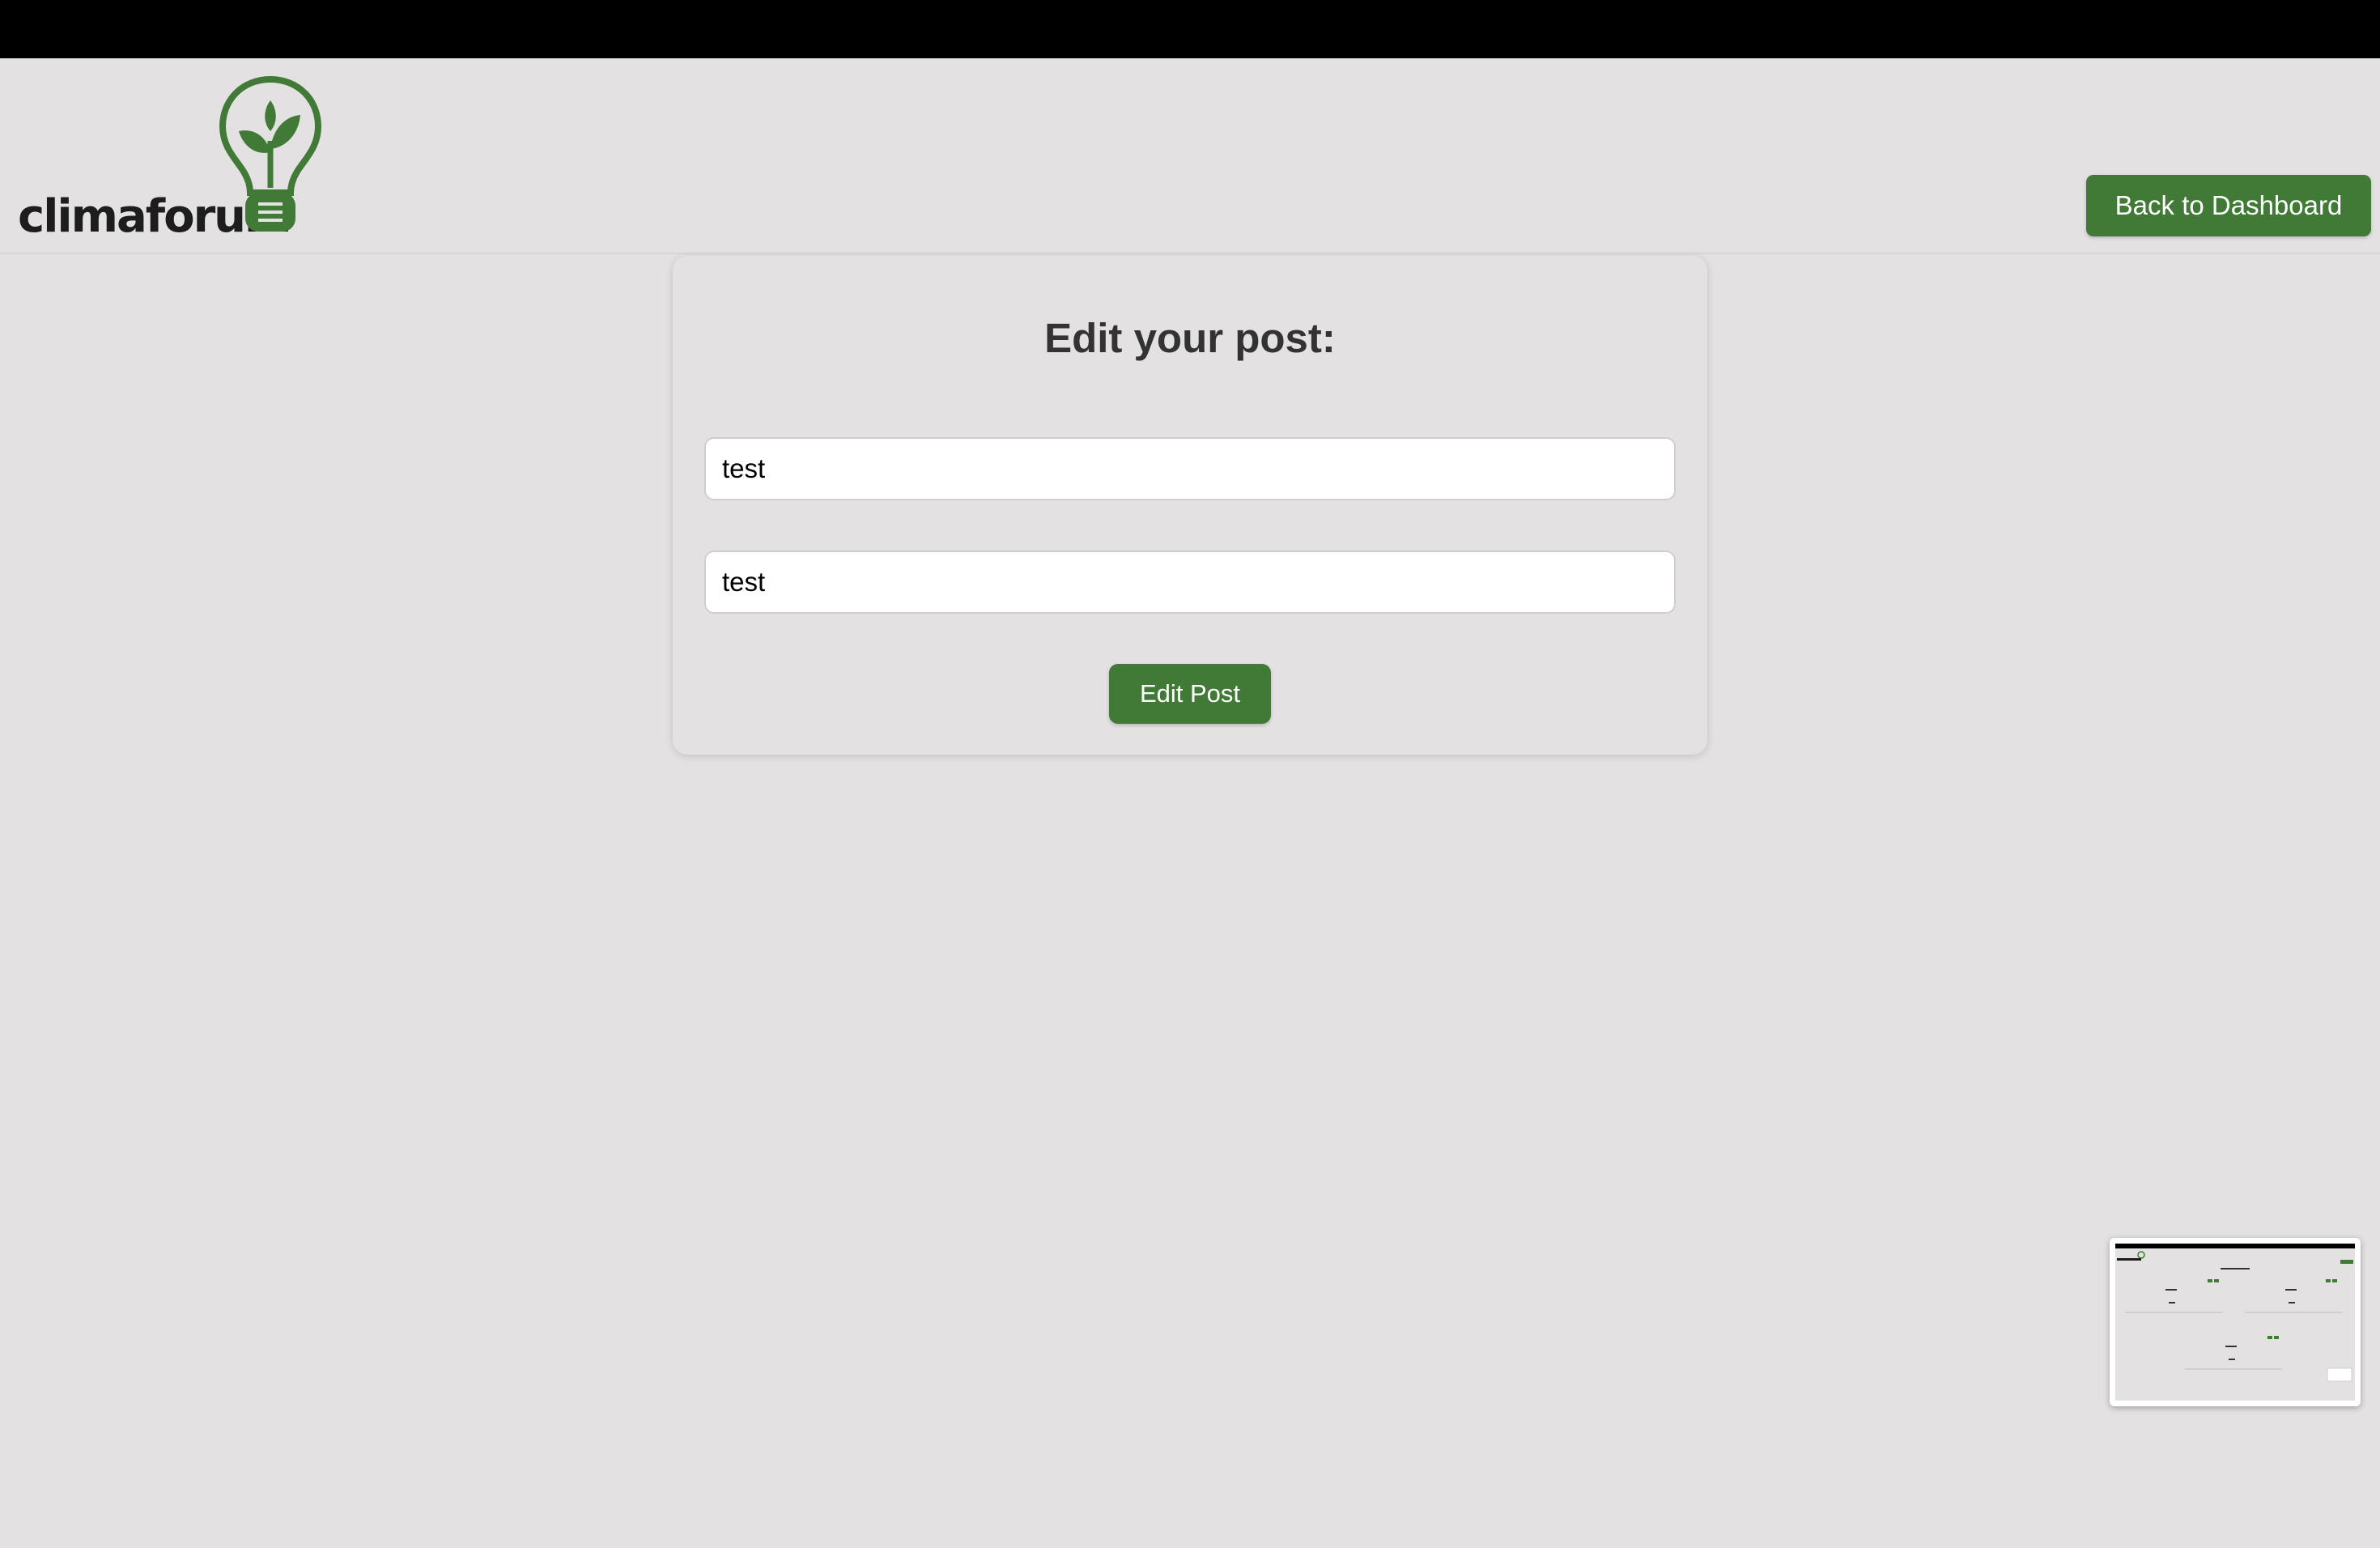 The height and width of the screenshot is (1548, 2380). What do you see at coordinates (1190, 694) in the screenshot?
I see `edit-post-button: Edit Post` at bounding box center [1190, 694].